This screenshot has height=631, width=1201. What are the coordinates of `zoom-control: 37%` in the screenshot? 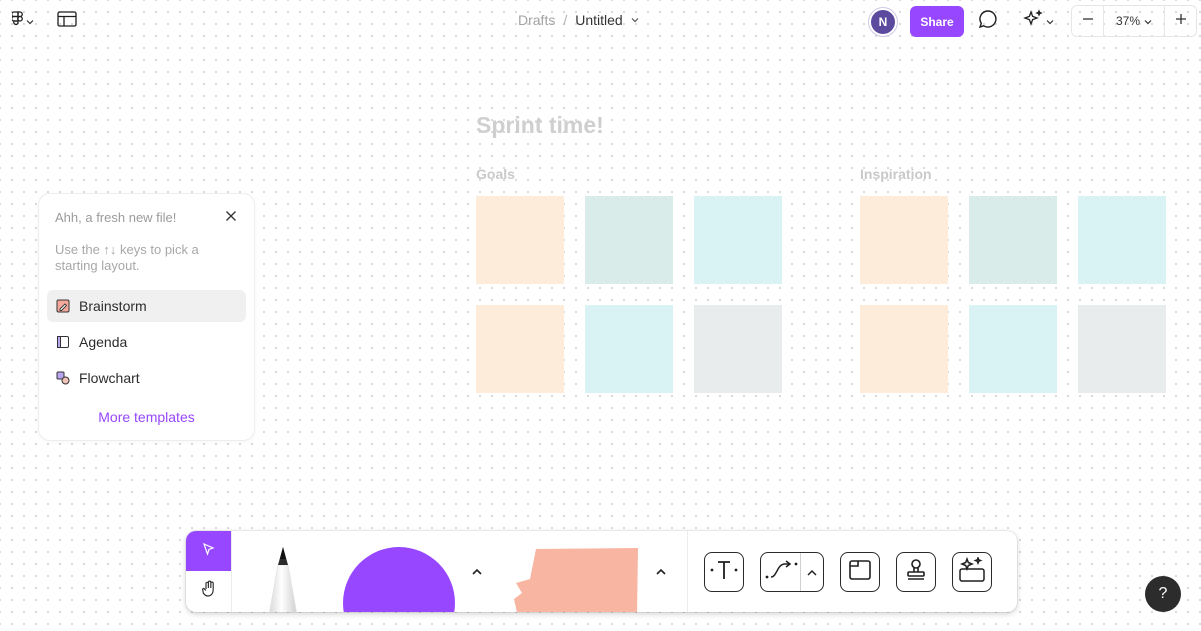 It's located at (1134, 21).